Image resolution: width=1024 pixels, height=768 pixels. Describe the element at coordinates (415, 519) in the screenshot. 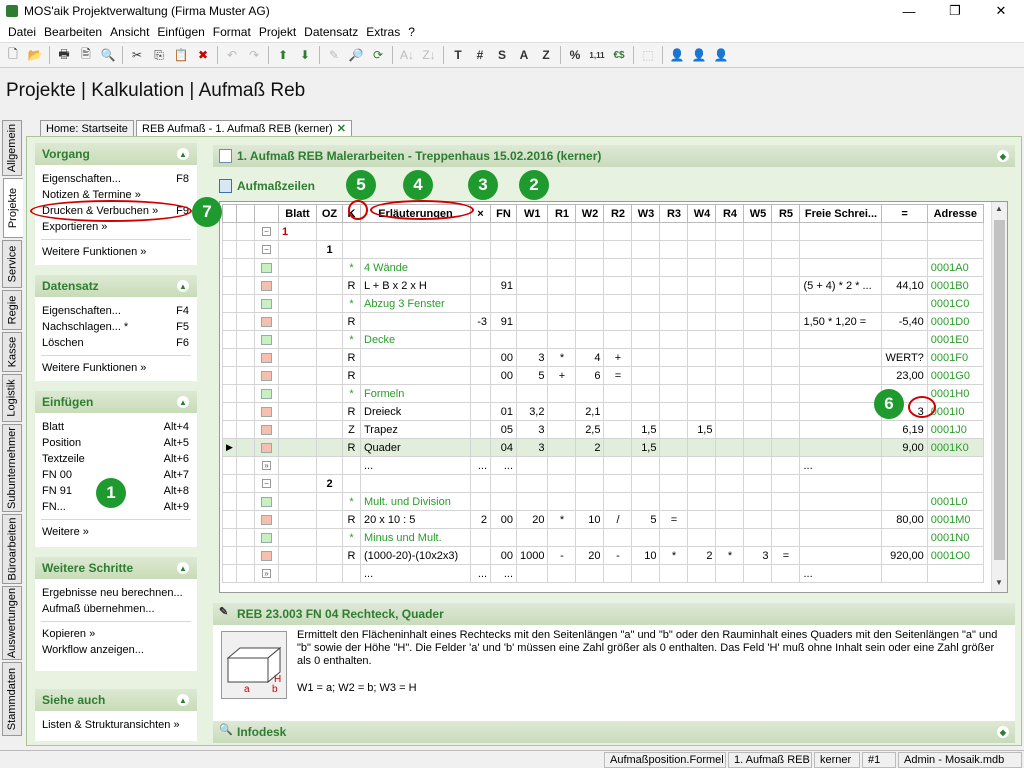

I see `grid-cell: 20 x 10 : 5` at that location.